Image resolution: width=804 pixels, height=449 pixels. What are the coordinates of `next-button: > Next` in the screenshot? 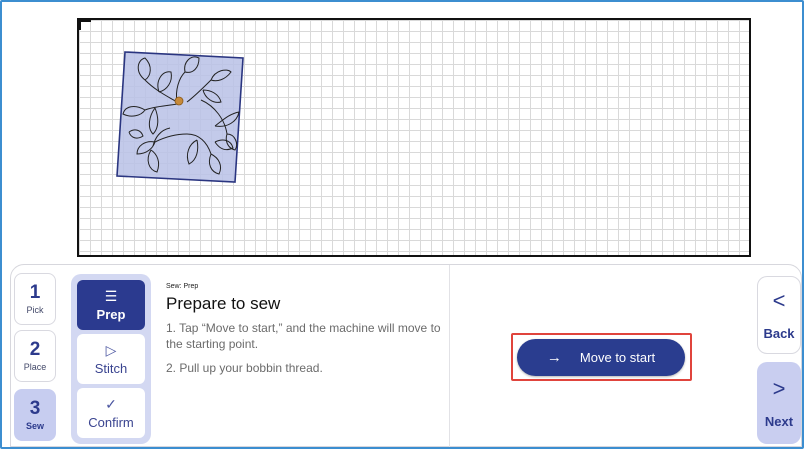 It's located at (779, 403).